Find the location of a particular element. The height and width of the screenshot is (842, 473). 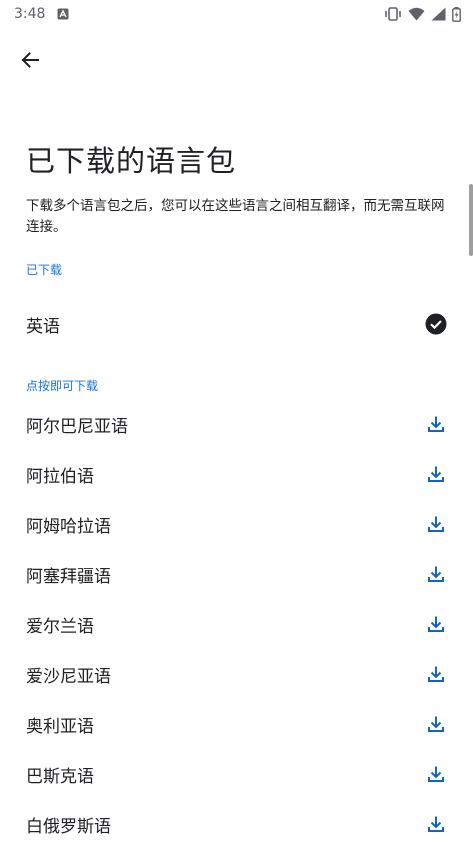

language-row: 奥利亚语 is located at coordinates (236, 724).